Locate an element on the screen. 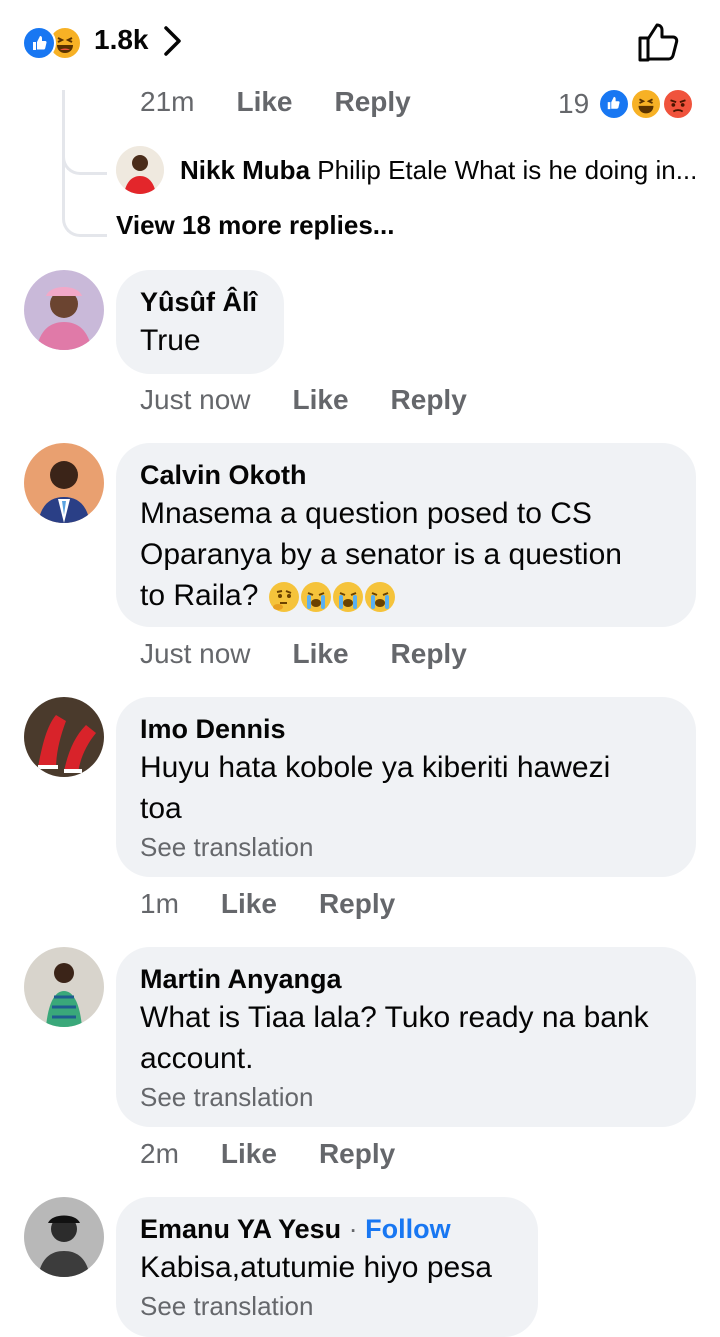 The image size is (720, 1337). comment-text: True is located at coordinates (170, 340).